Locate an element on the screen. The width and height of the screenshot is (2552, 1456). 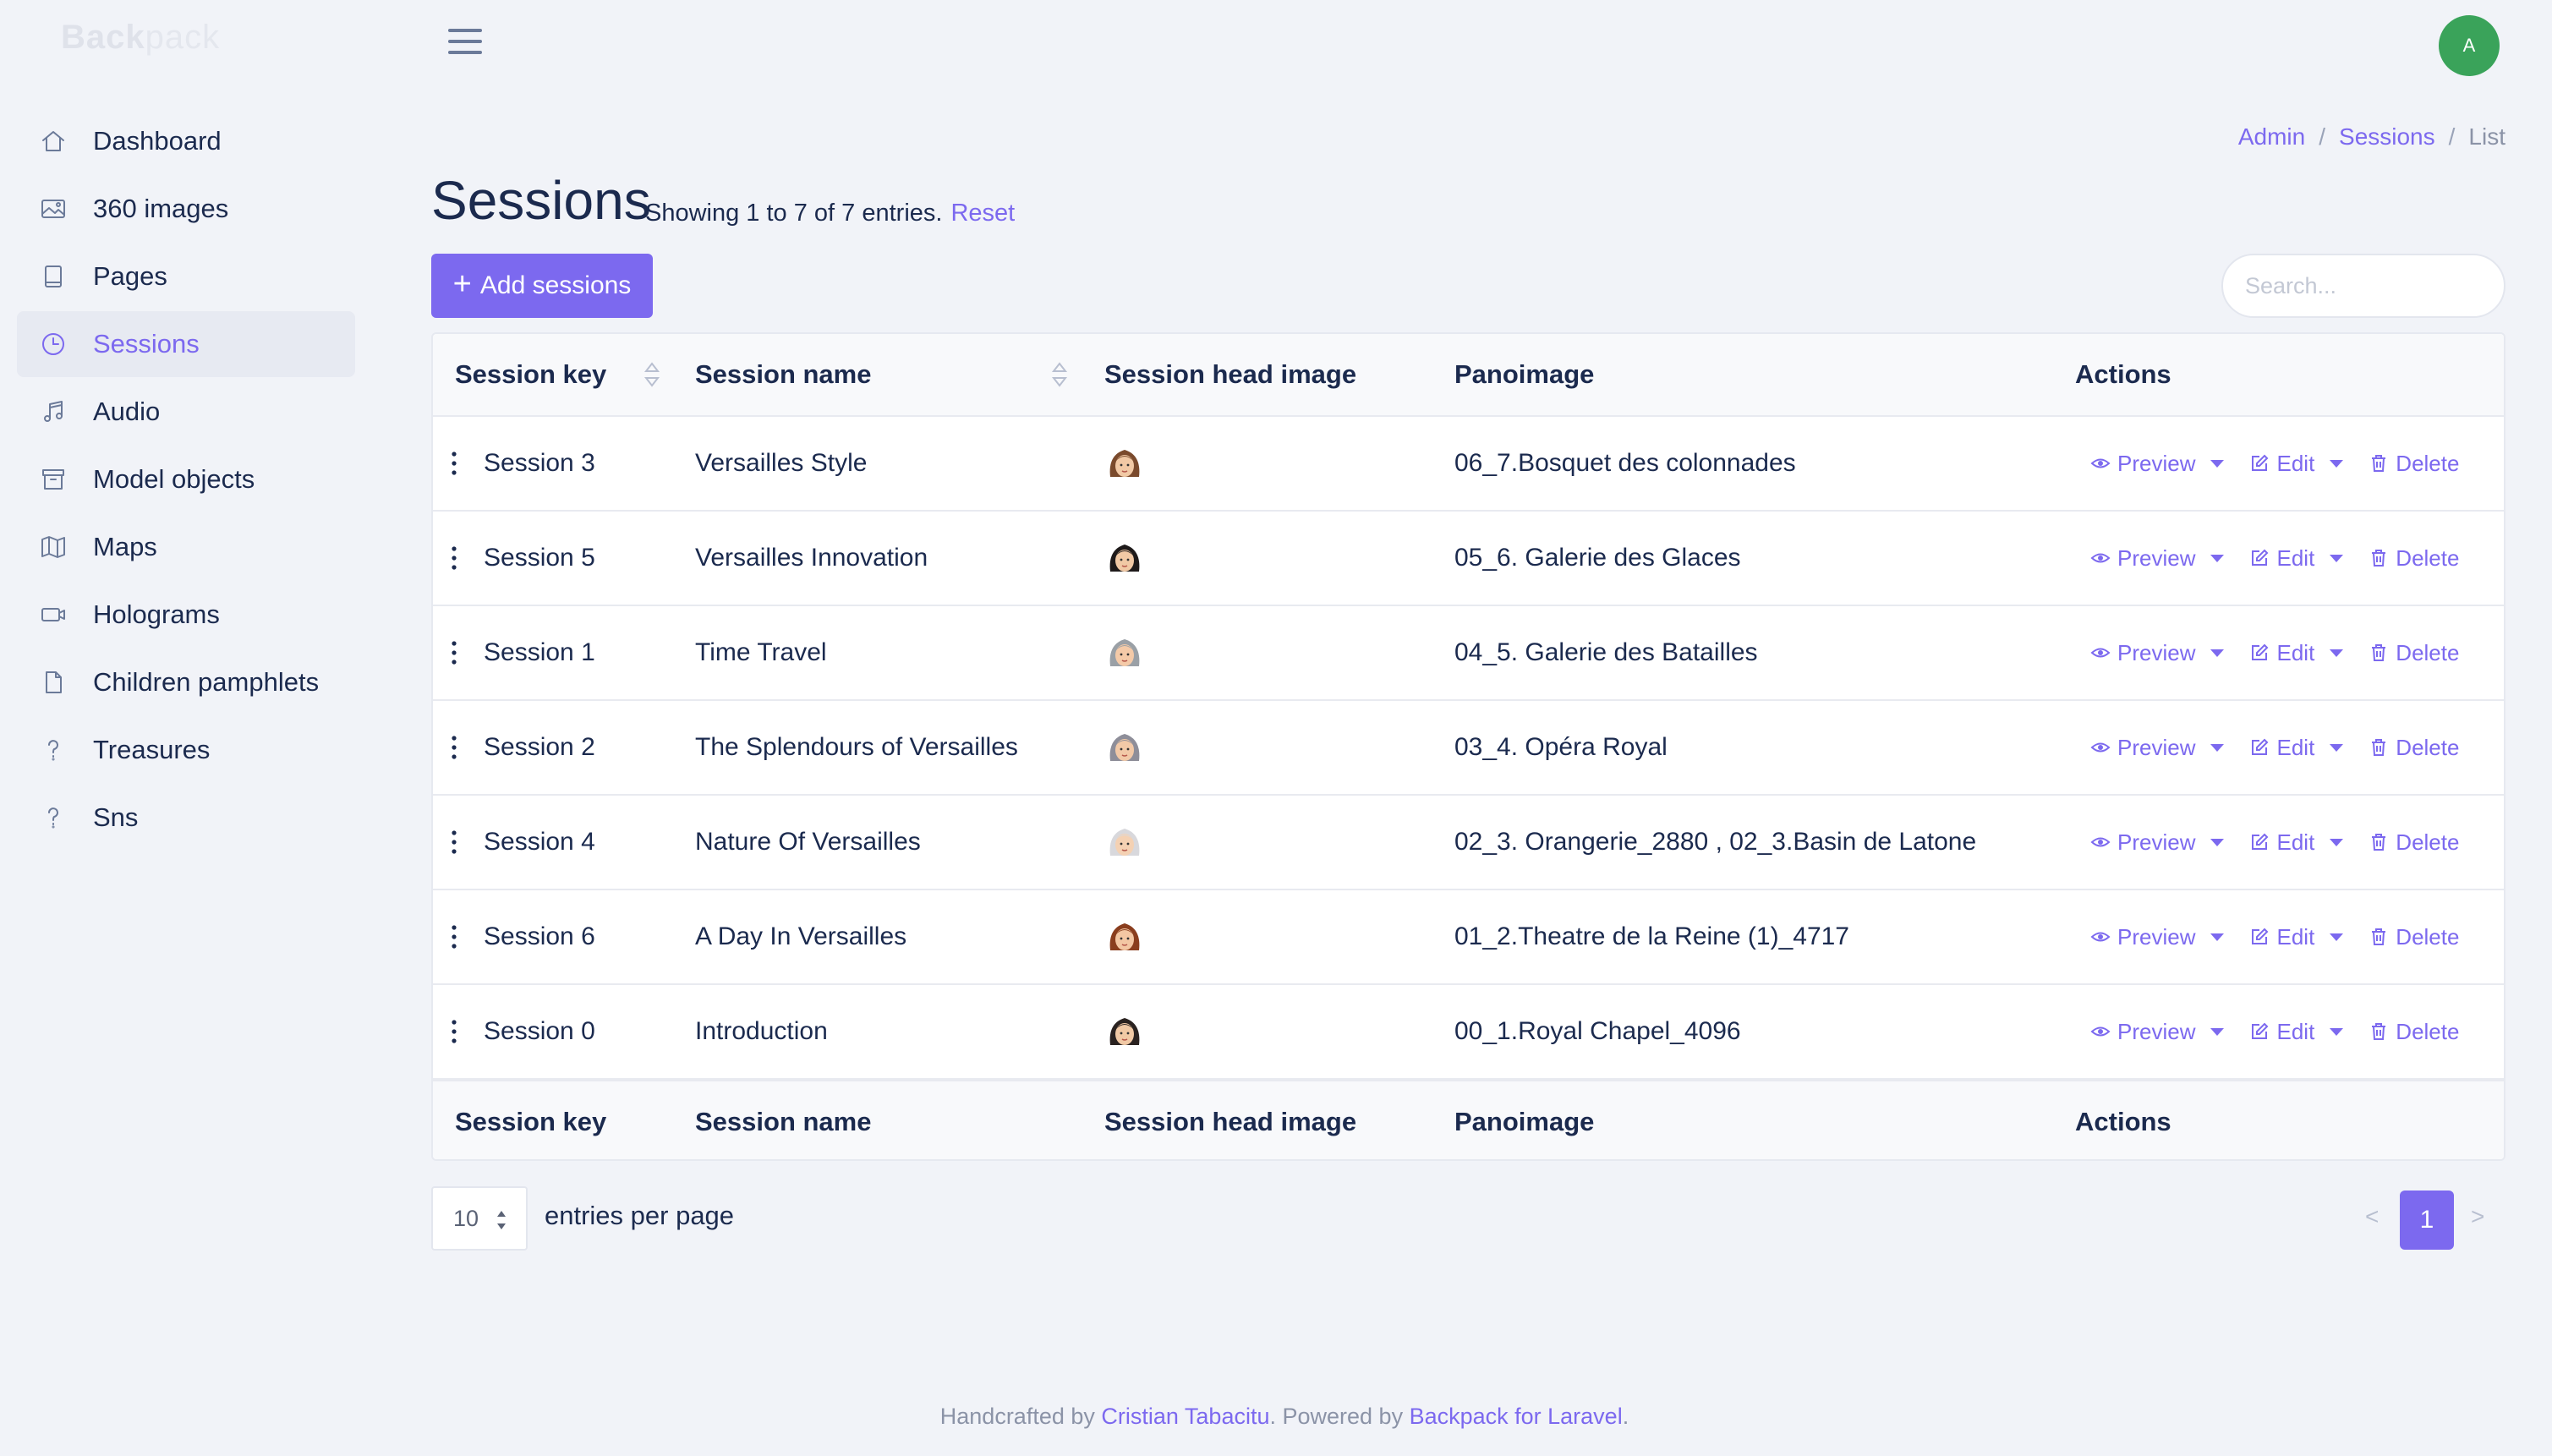
per-page-select: 10 is located at coordinates (480, 1218).